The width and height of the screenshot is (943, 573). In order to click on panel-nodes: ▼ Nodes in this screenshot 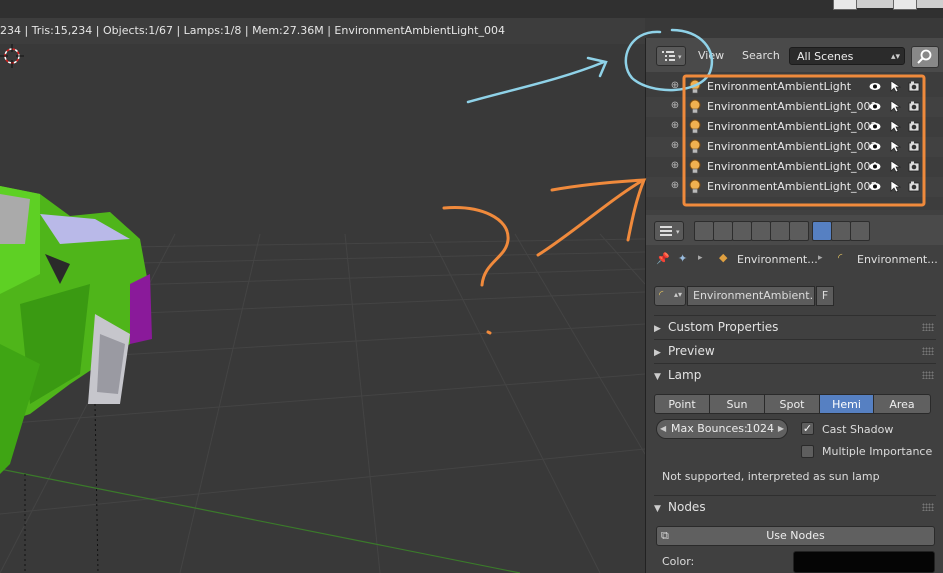, I will do `click(795, 506)`.